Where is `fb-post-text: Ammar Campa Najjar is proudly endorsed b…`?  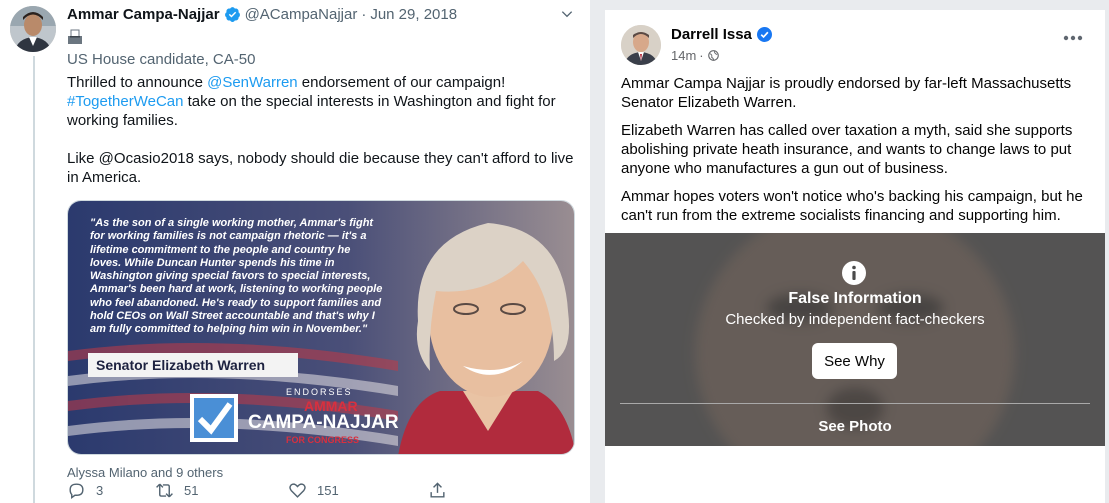 fb-post-text: Ammar Campa Najjar is proudly endorsed b… is located at coordinates (856, 154).